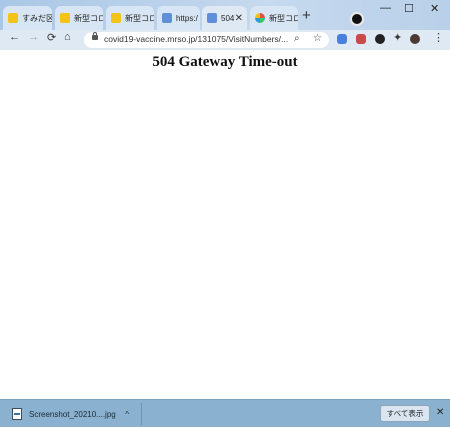 The height and width of the screenshot is (427, 450). What do you see at coordinates (127, 414) in the screenshot?
I see `chevron-up-icon: ^` at bounding box center [127, 414].